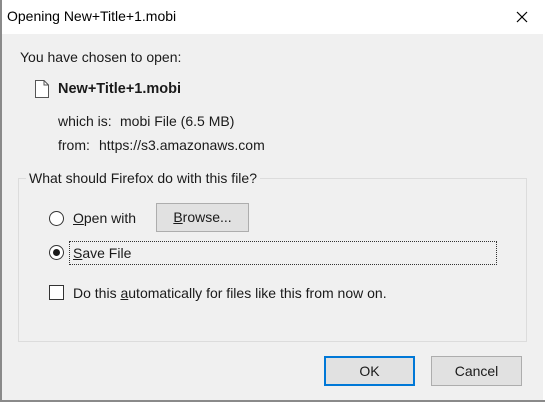 This screenshot has height=402, width=545. Describe the element at coordinates (74, 145) in the screenshot. I see `from-label: from:` at that location.